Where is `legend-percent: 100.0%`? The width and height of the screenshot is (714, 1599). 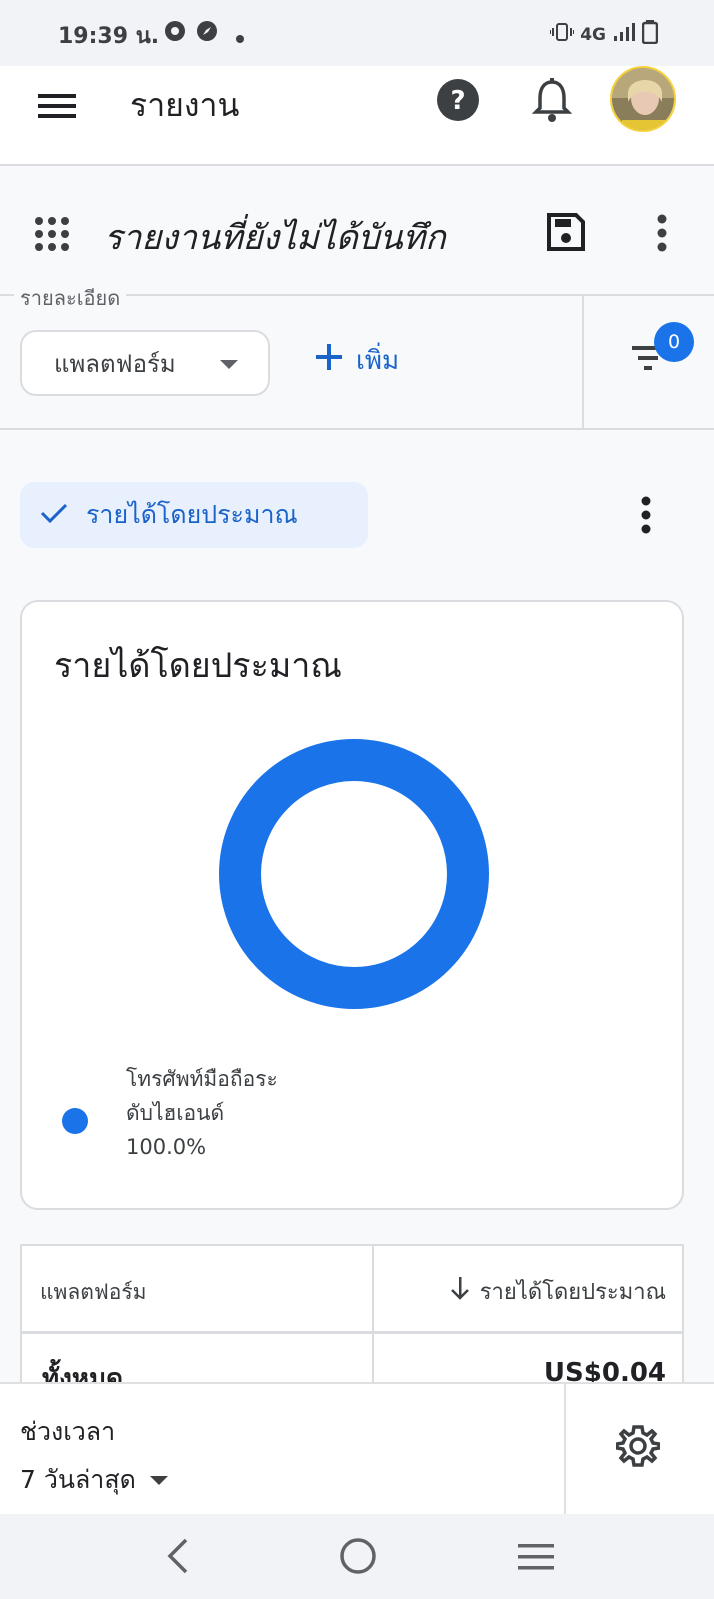 legend-percent: 100.0% is located at coordinates (166, 1147).